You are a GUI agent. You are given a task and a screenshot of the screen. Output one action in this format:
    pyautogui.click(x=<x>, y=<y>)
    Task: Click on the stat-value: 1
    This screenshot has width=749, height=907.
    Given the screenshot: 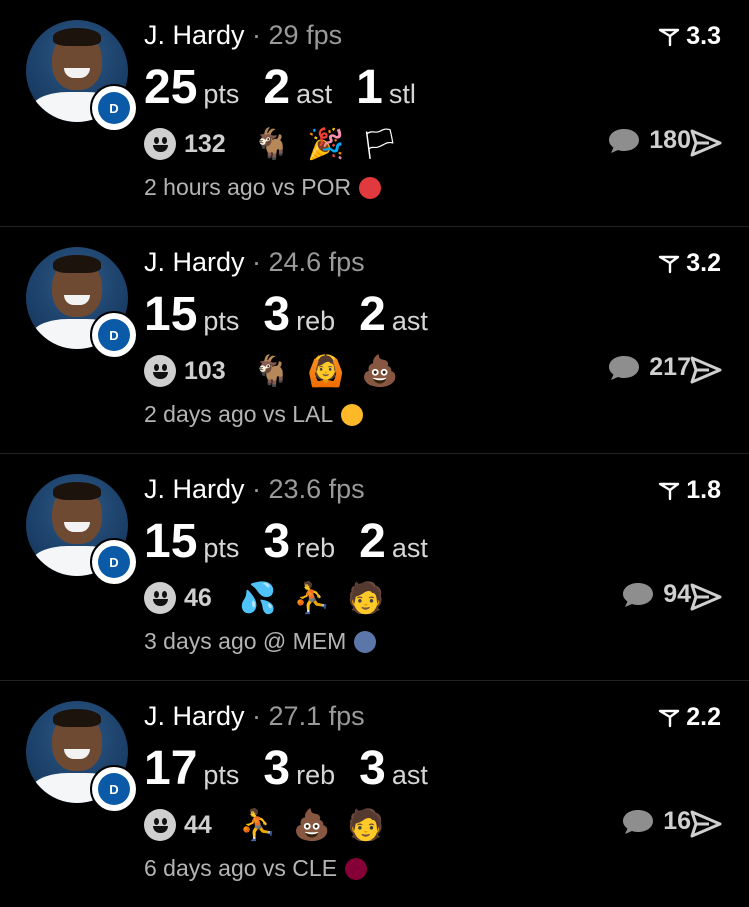 What is the action you would take?
    pyautogui.click(x=369, y=87)
    